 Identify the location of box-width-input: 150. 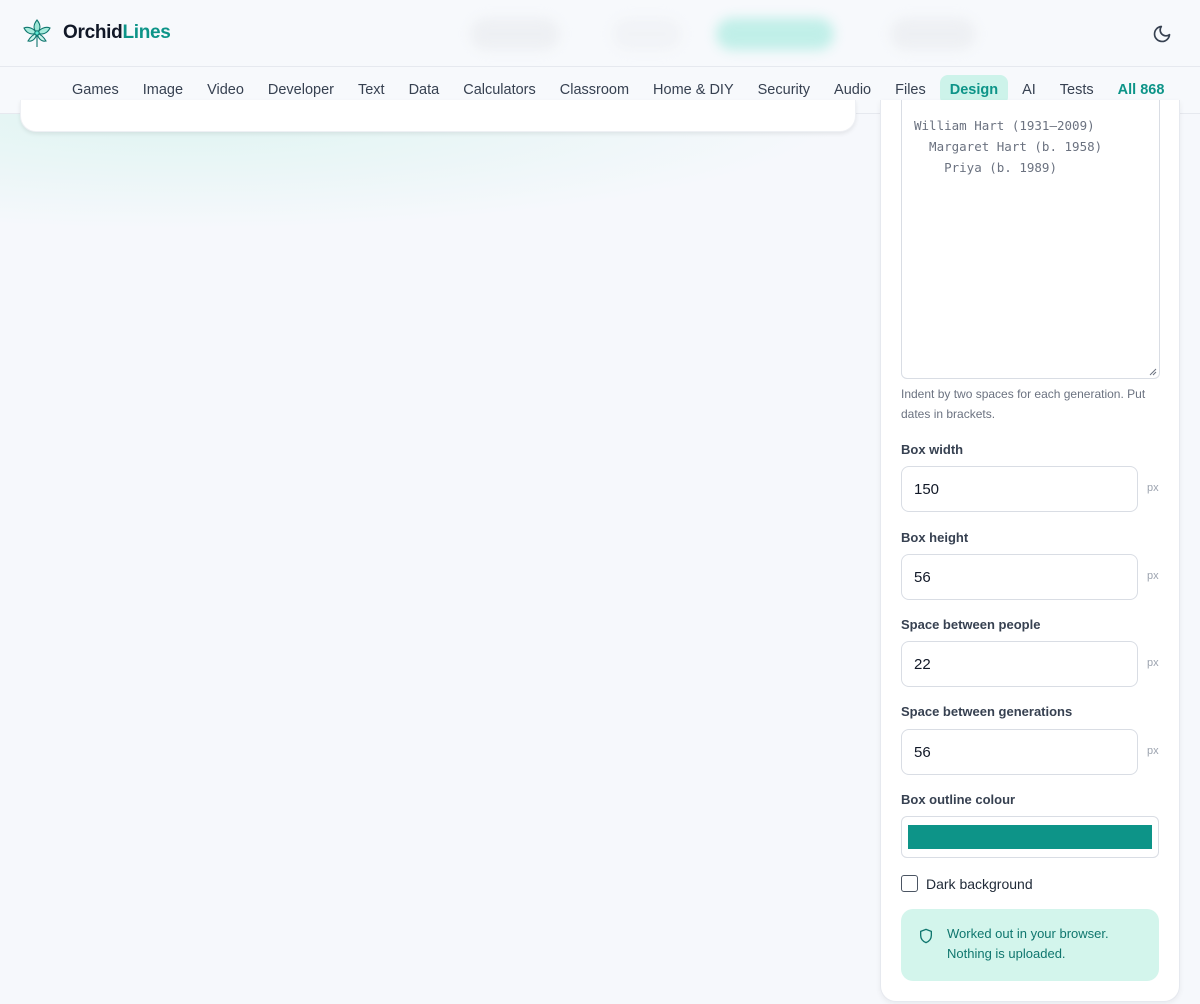
(1019, 489).